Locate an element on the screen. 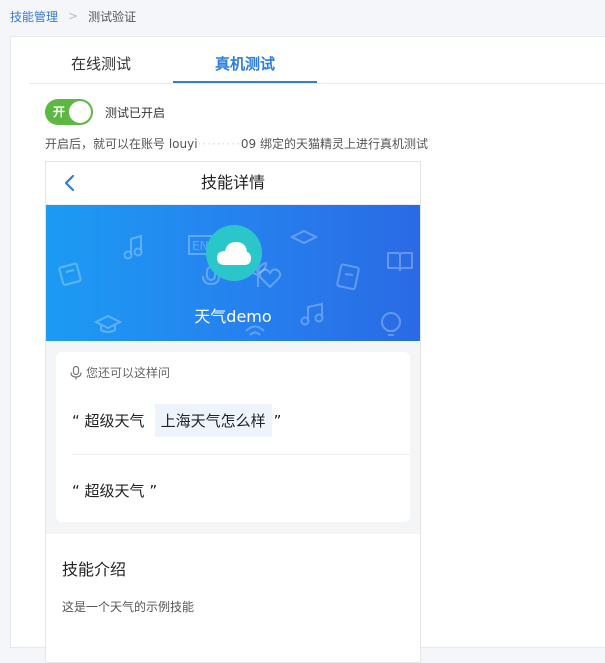  tab-bar: 在线测试 真机测试 is located at coordinates (317, 65).